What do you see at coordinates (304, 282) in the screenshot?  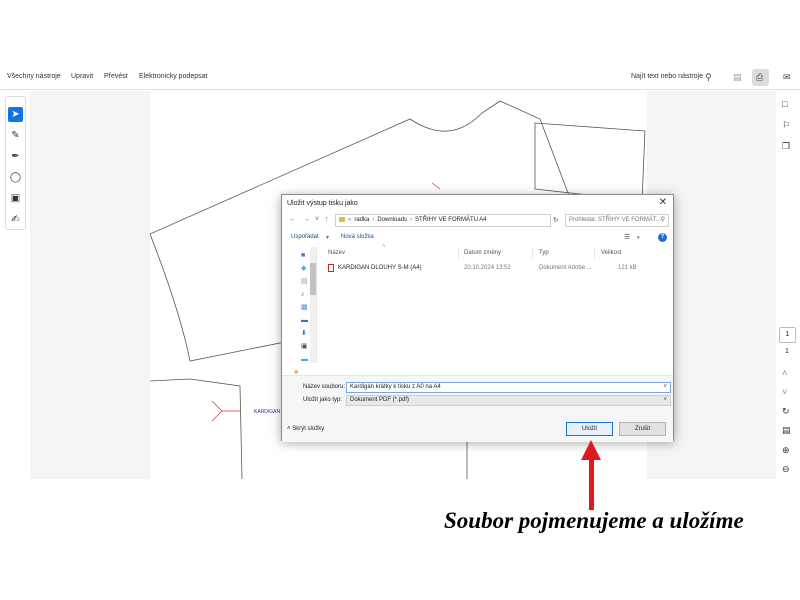 I see `documents-icon: ▤` at bounding box center [304, 282].